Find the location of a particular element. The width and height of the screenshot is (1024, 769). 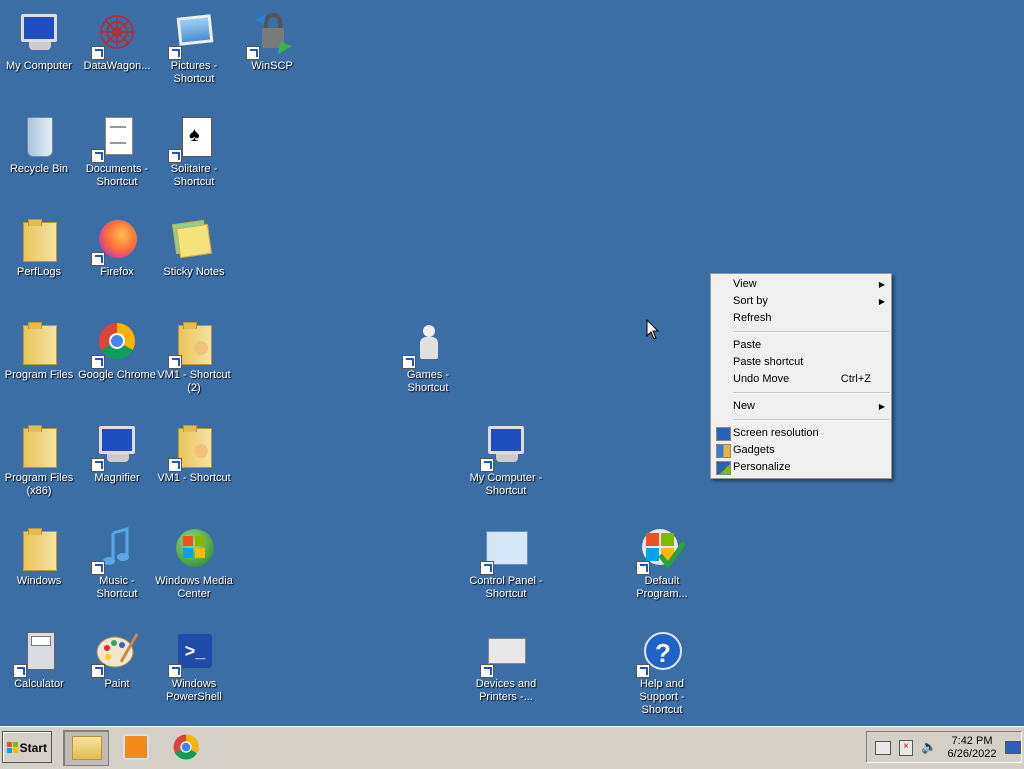

calculator-icon is located at coordinates (38, 653).